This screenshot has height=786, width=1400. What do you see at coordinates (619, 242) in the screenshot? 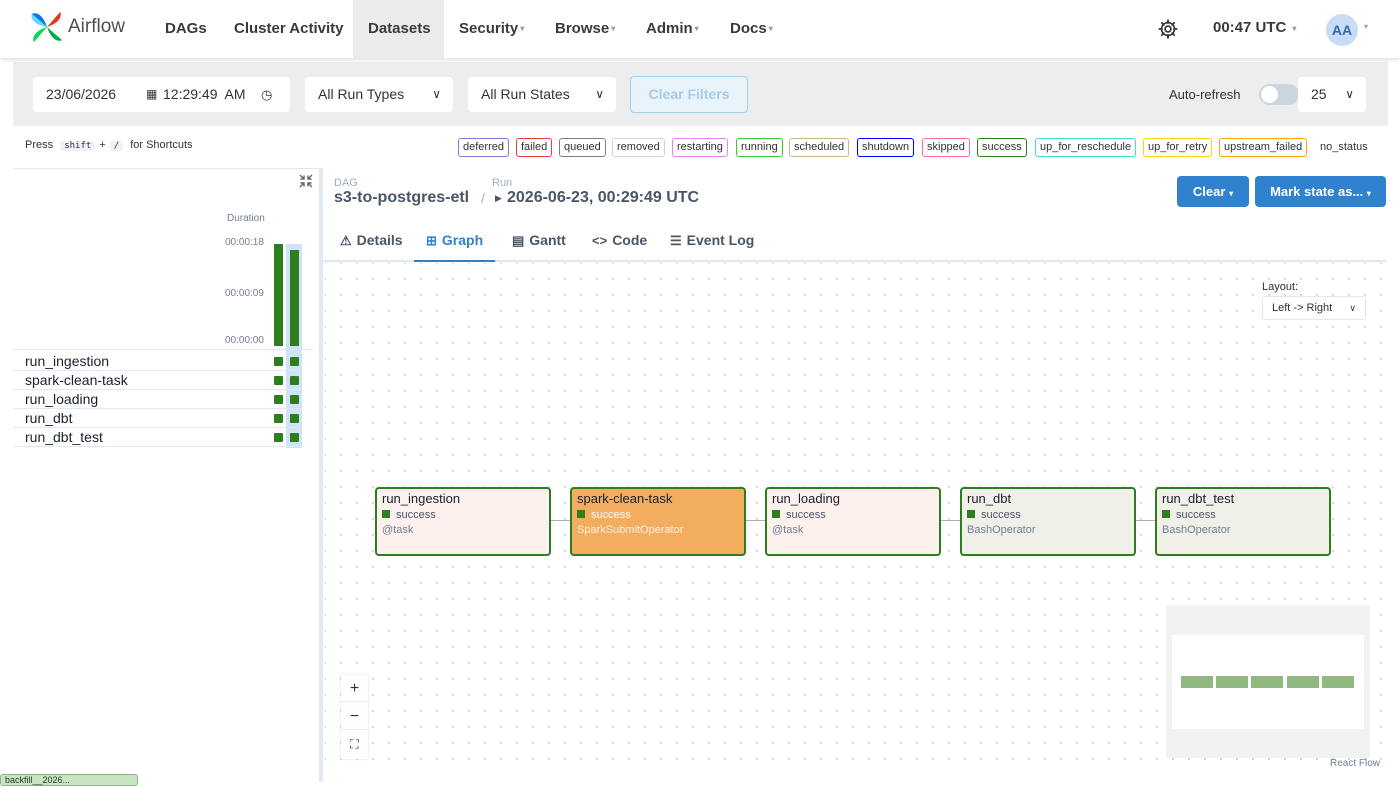
I see `tab-code: <> Code` at bounding box center [619, 242].